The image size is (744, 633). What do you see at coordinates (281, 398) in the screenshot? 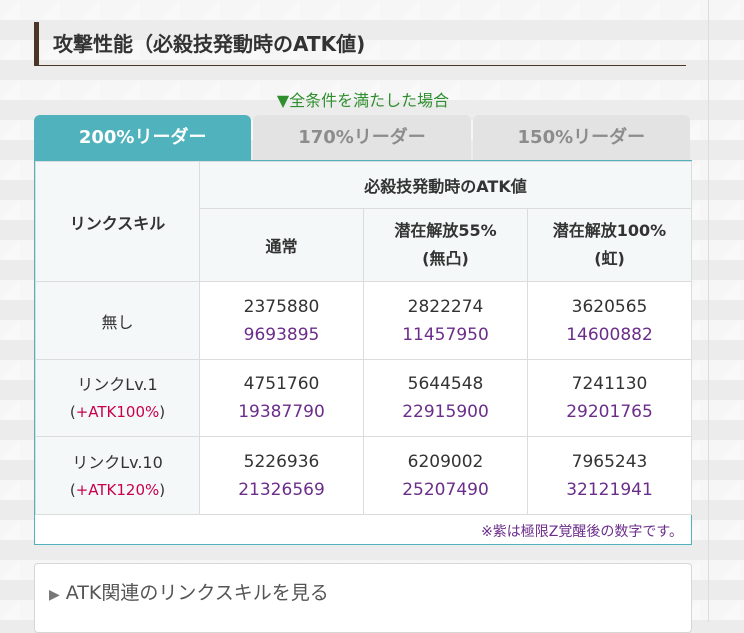
I see `value-cell: 4751760 19387790` at bounding box center [281, 398].